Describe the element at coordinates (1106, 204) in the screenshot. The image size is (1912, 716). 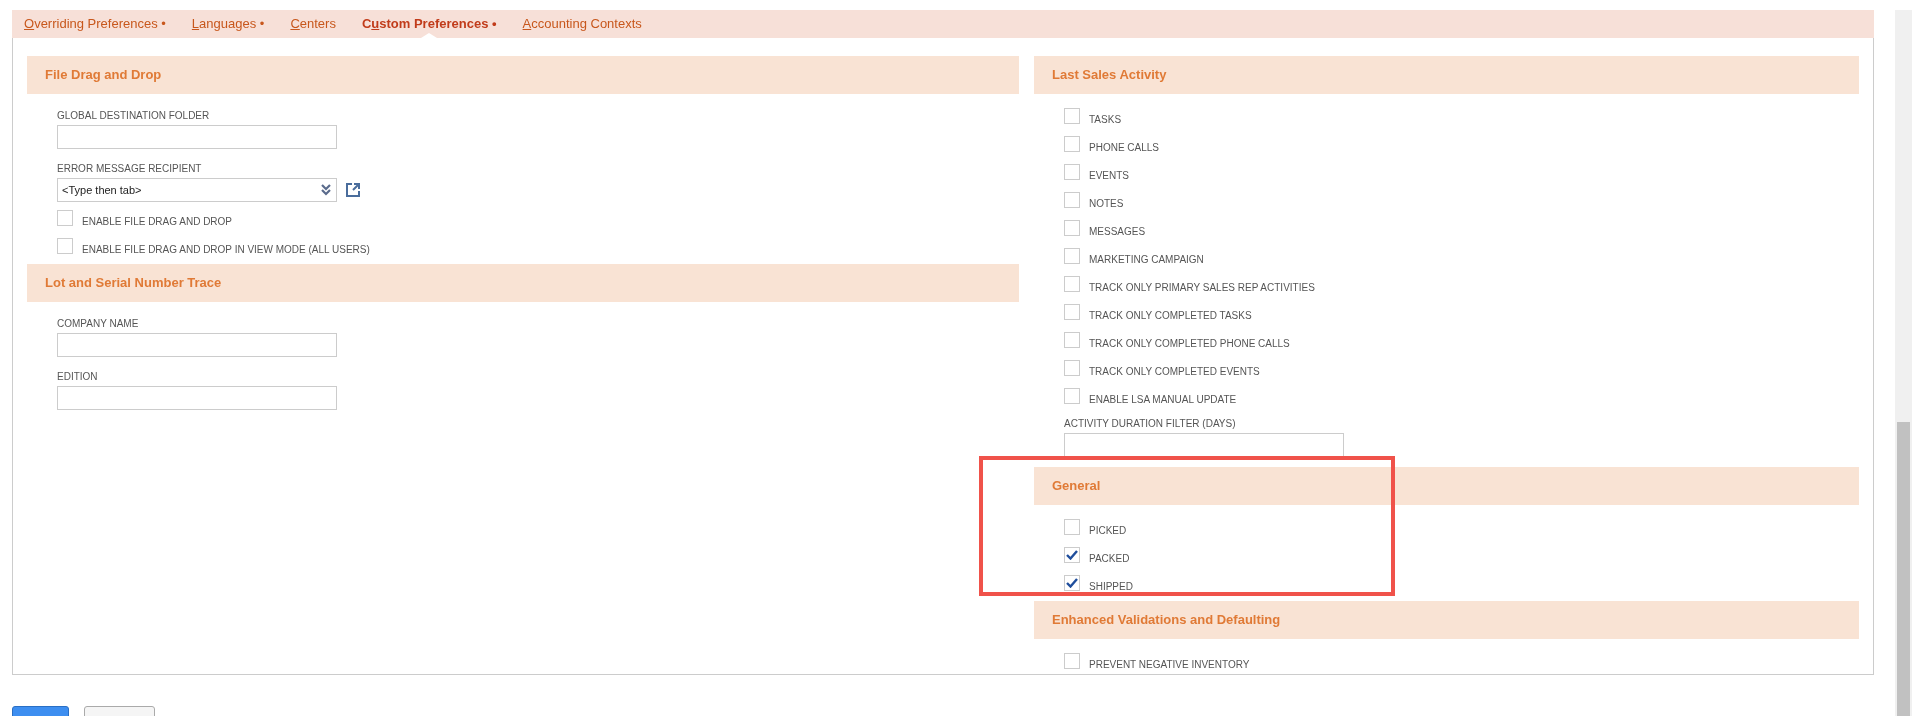
I see `checkbox-label: NOTES` at that location.